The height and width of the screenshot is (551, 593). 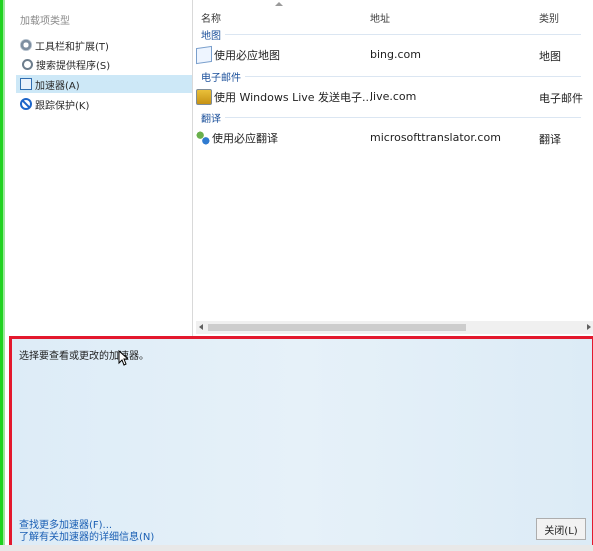 I want to click on scroll-left-icon, so click(x=201, y=327).